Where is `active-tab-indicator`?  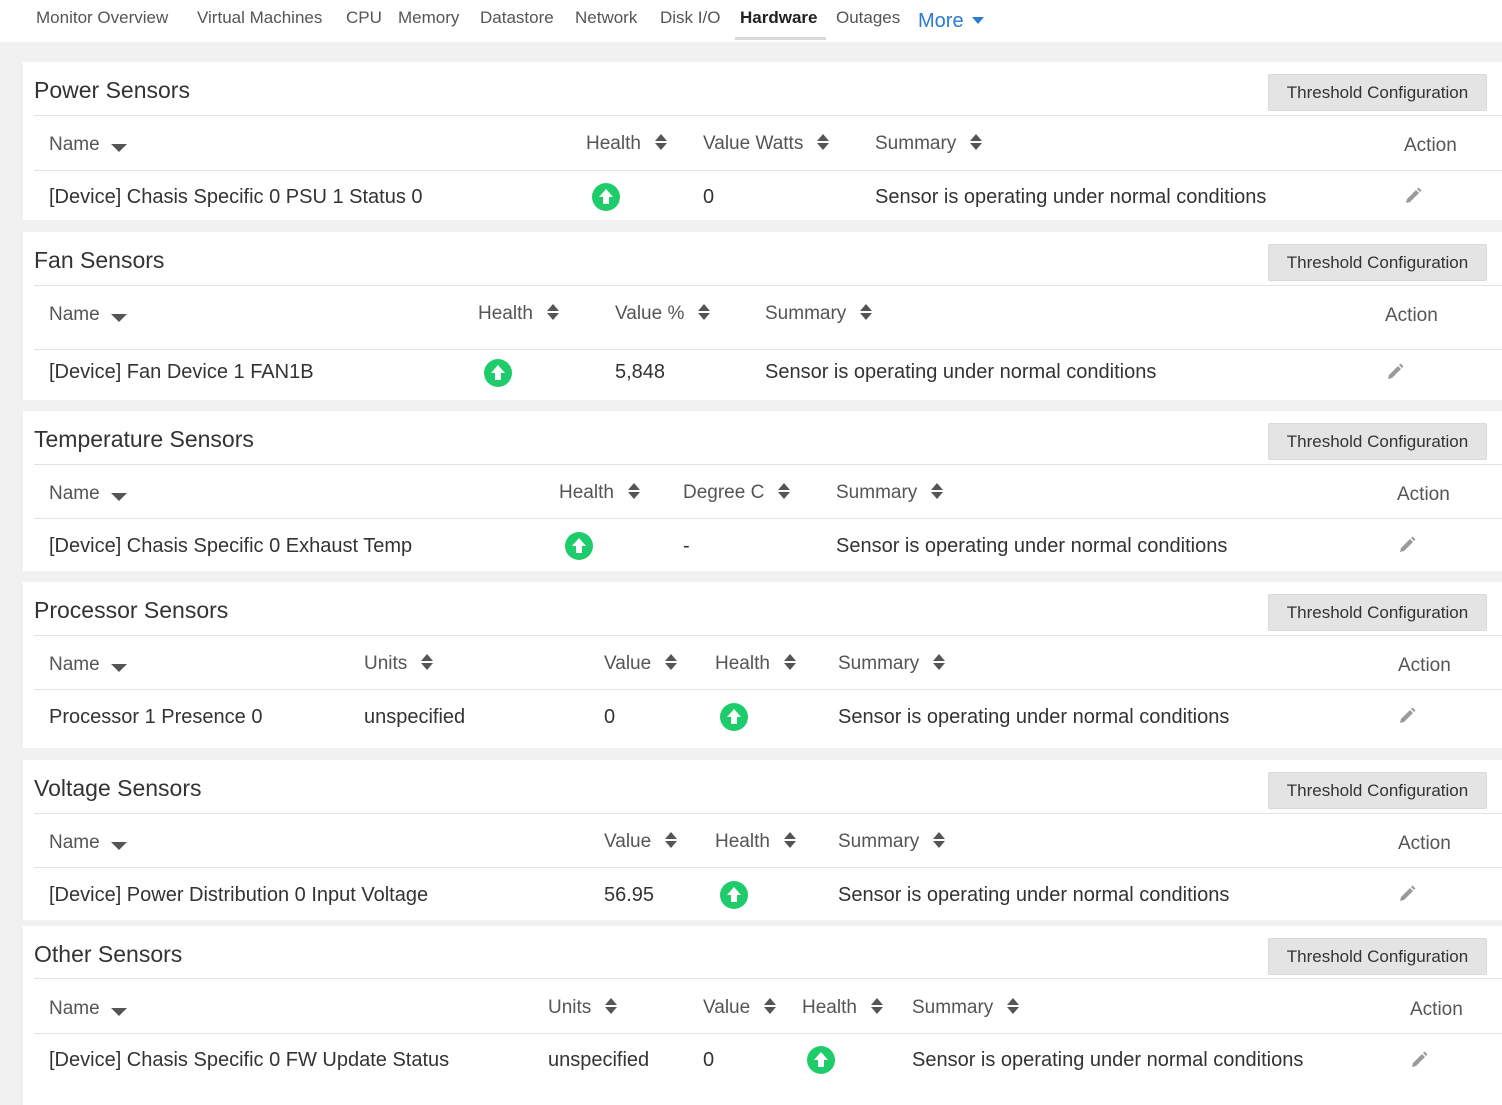 active-tab-indicator is located at coordinates (780, 38).